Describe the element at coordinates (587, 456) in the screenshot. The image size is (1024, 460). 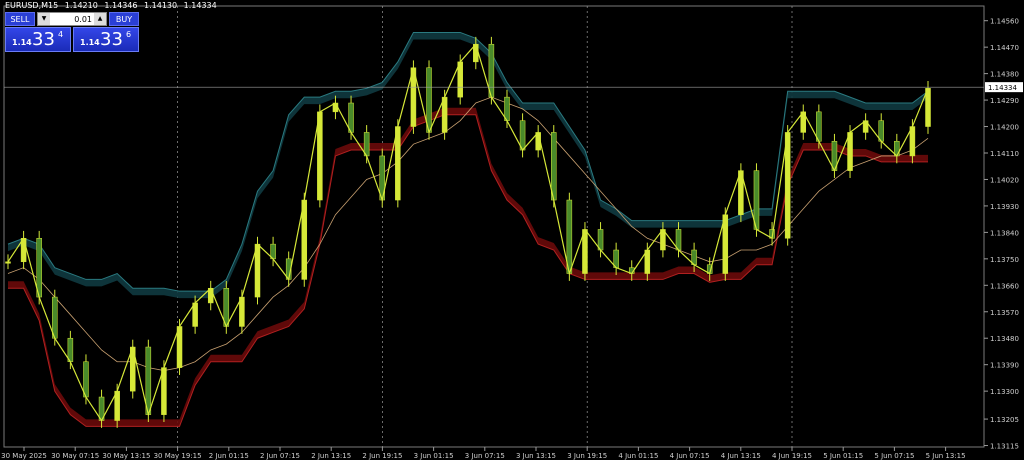
I see `x-tick-label: 3 Jun 19:15` at that location.